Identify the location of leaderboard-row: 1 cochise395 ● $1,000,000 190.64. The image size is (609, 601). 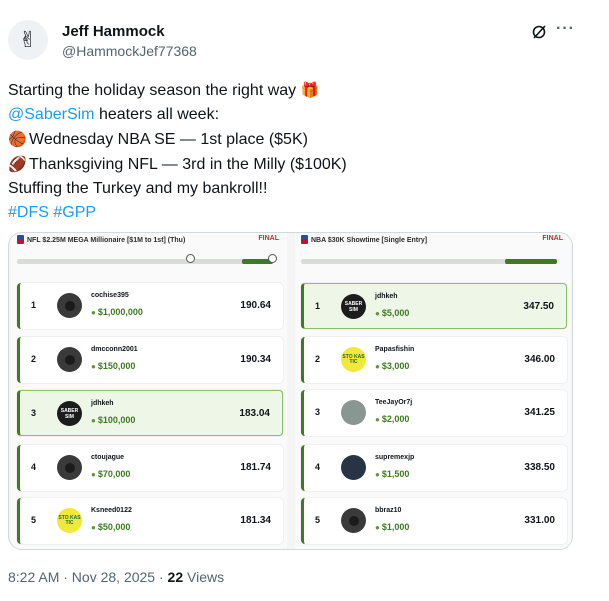
(150, 306).